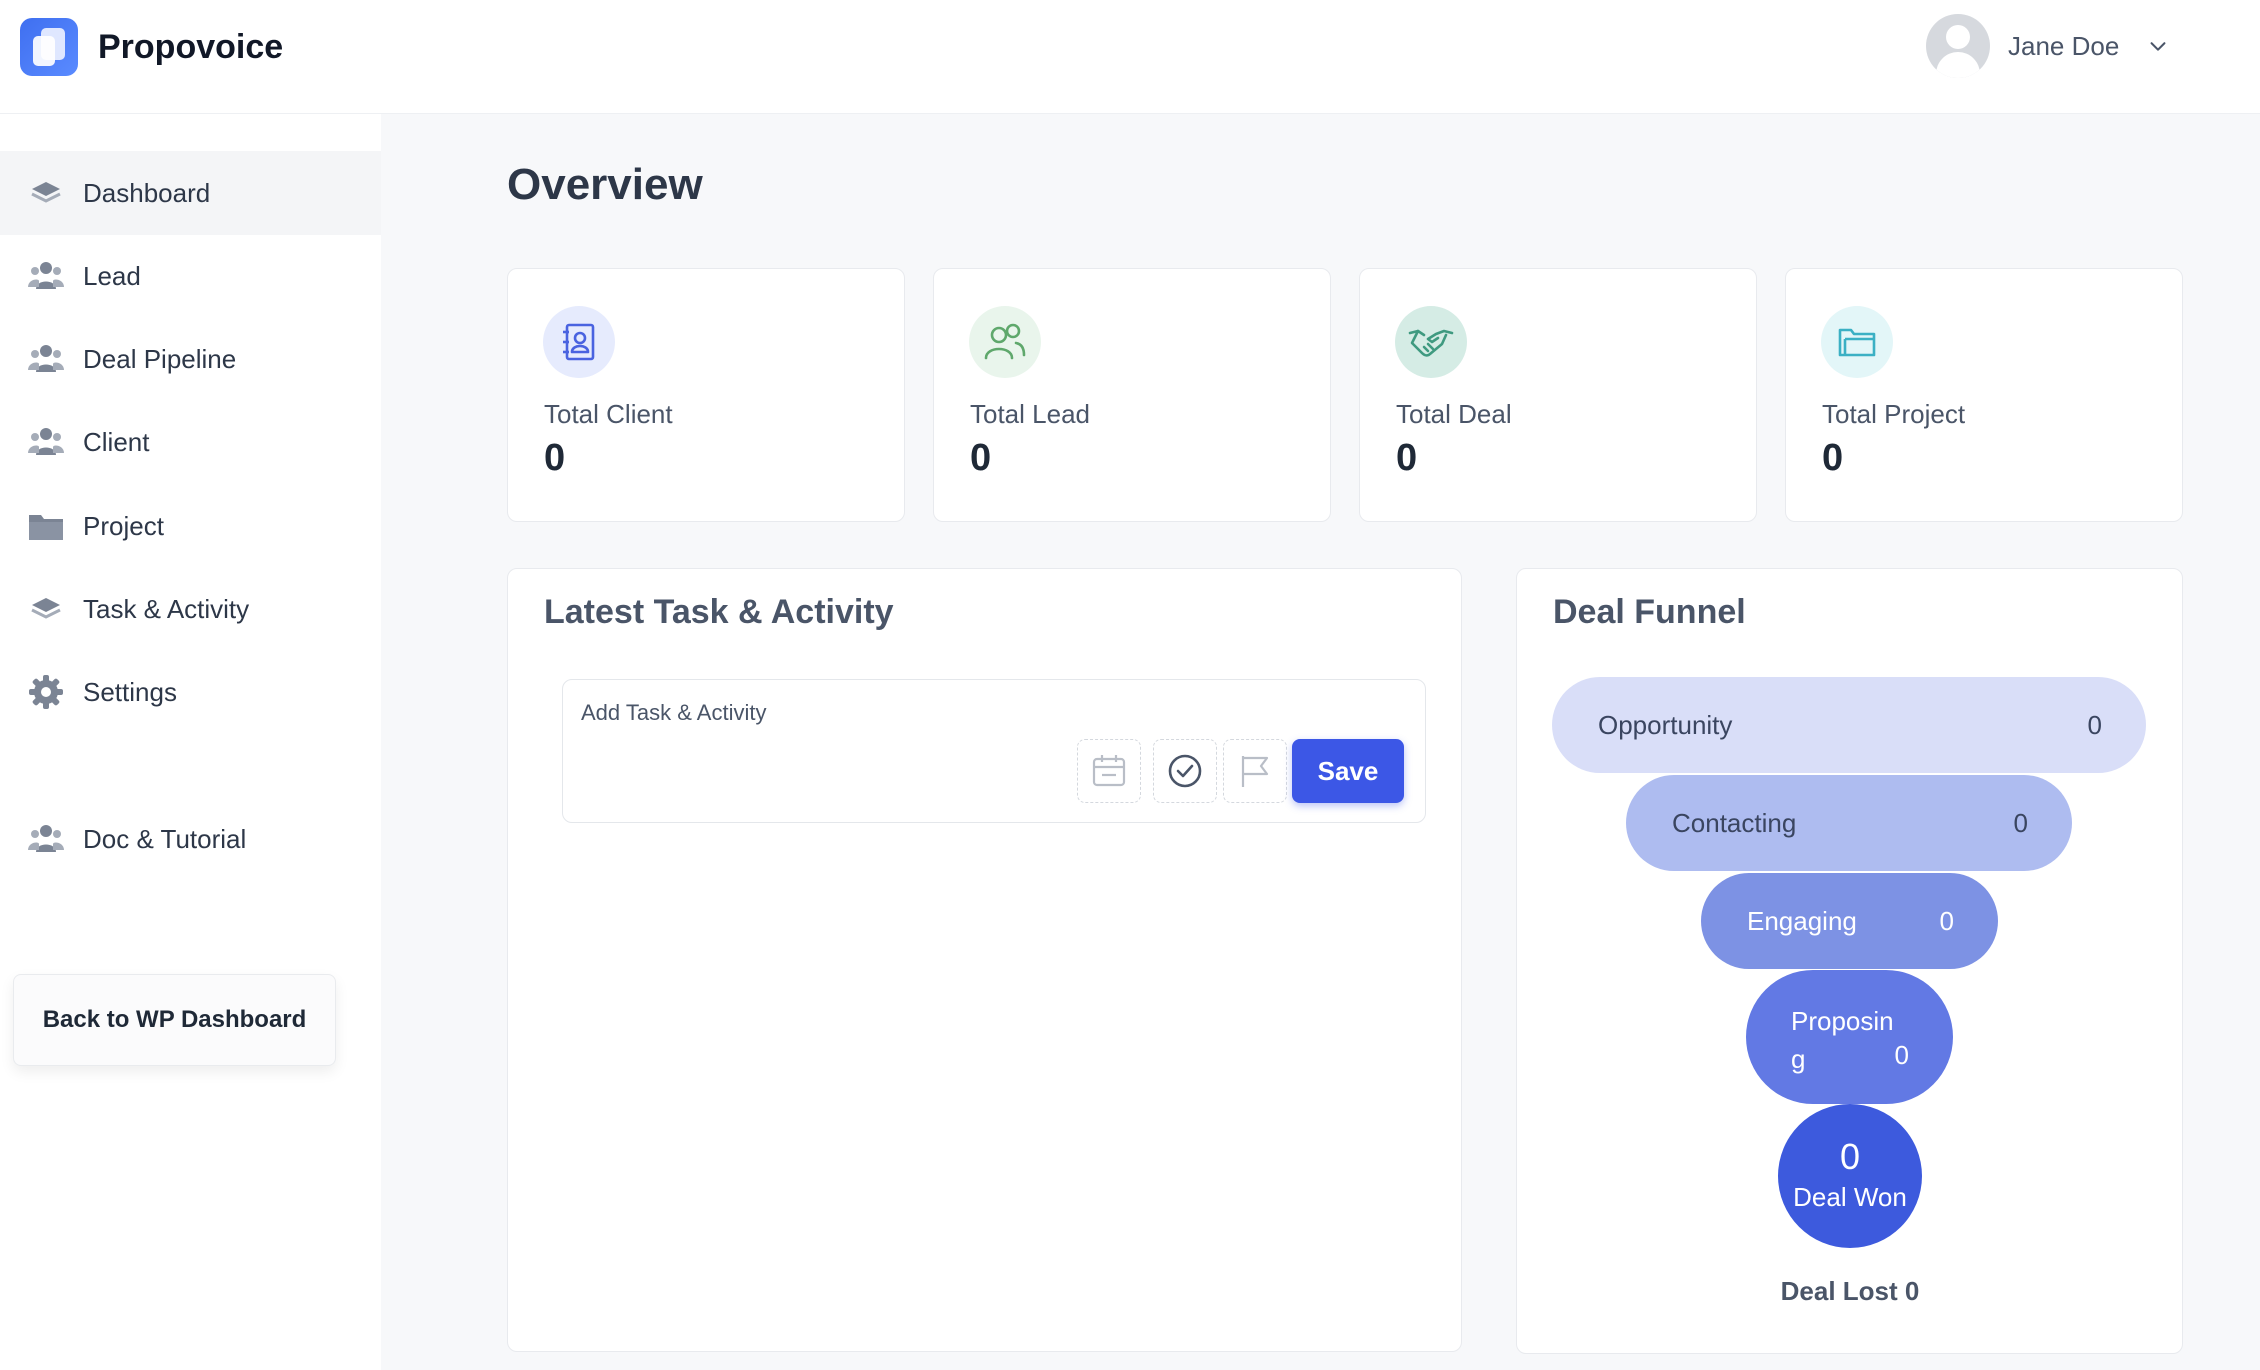  I want to click on mark-complete-button, so click(1185, 771).